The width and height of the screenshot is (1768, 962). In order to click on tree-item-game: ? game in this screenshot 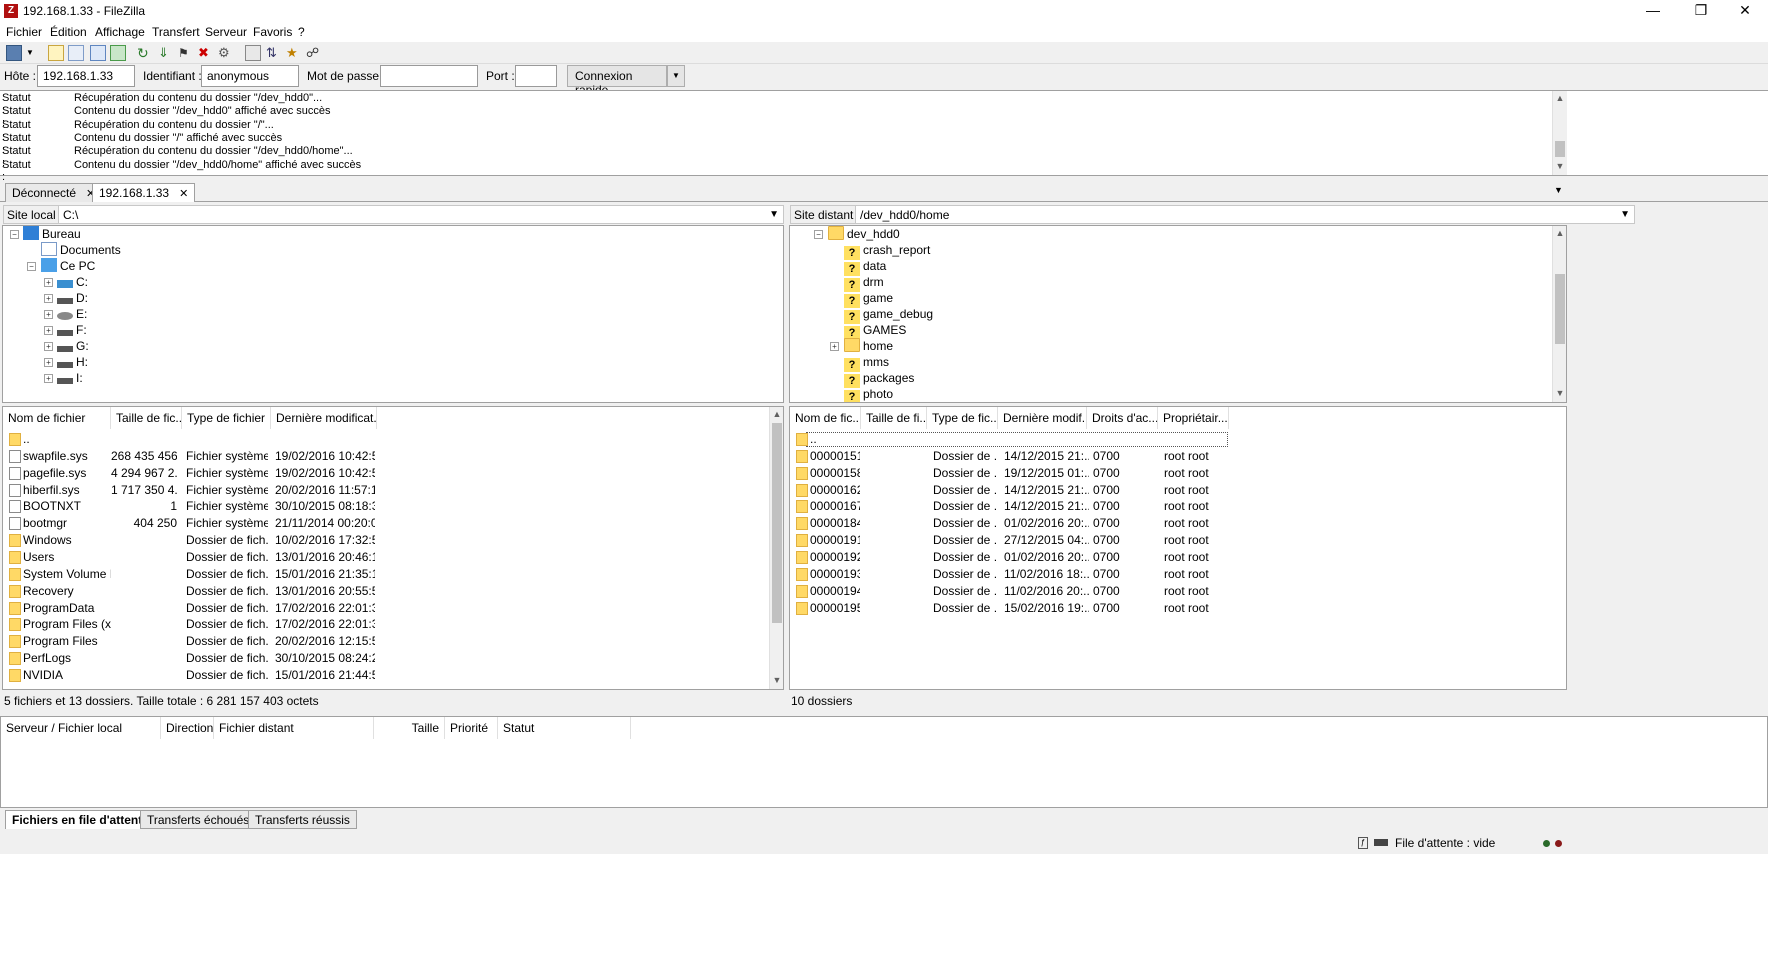, I will do `click(868, 299)`.